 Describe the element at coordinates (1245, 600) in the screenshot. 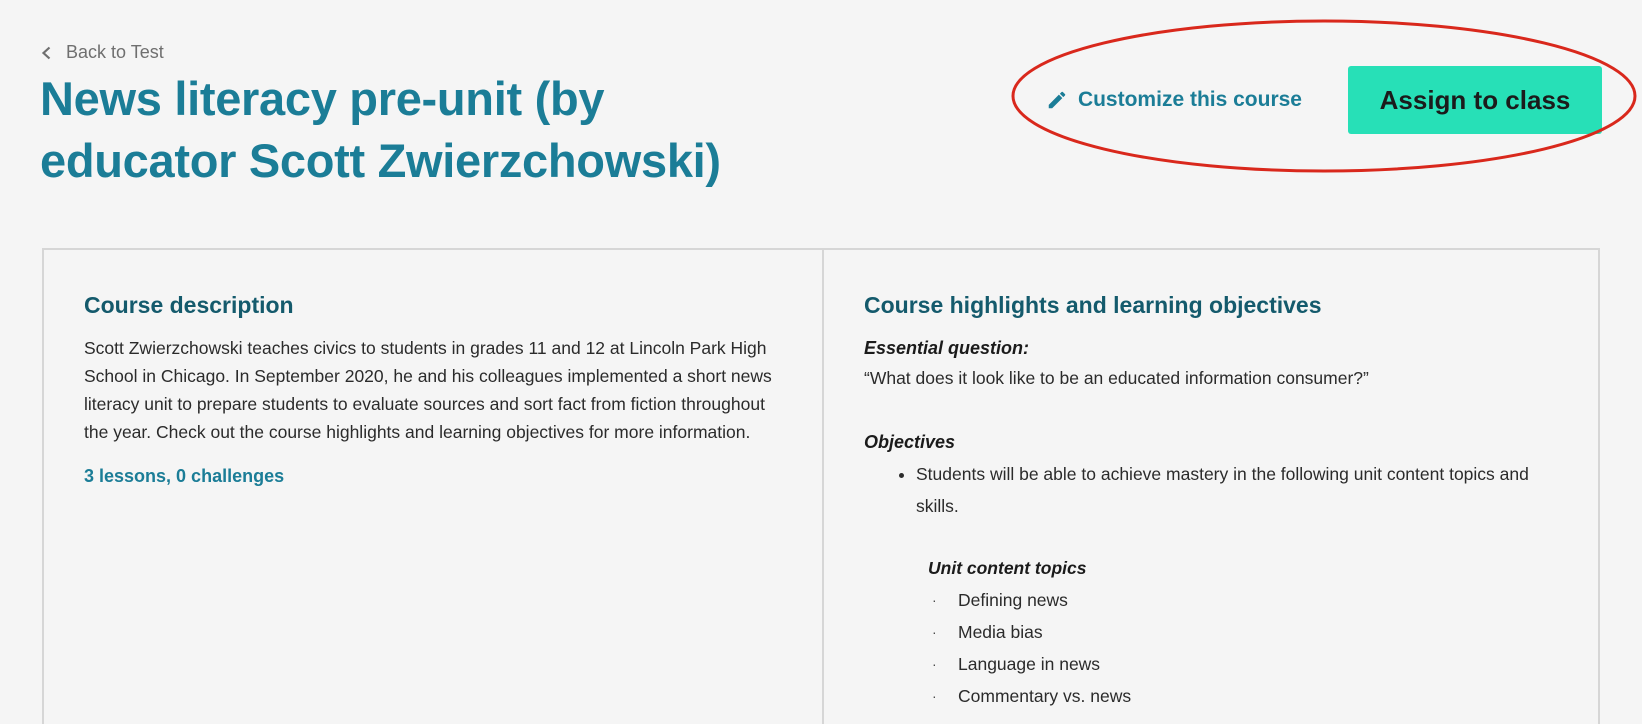

I see `topic-item: · Defining news` at that location.